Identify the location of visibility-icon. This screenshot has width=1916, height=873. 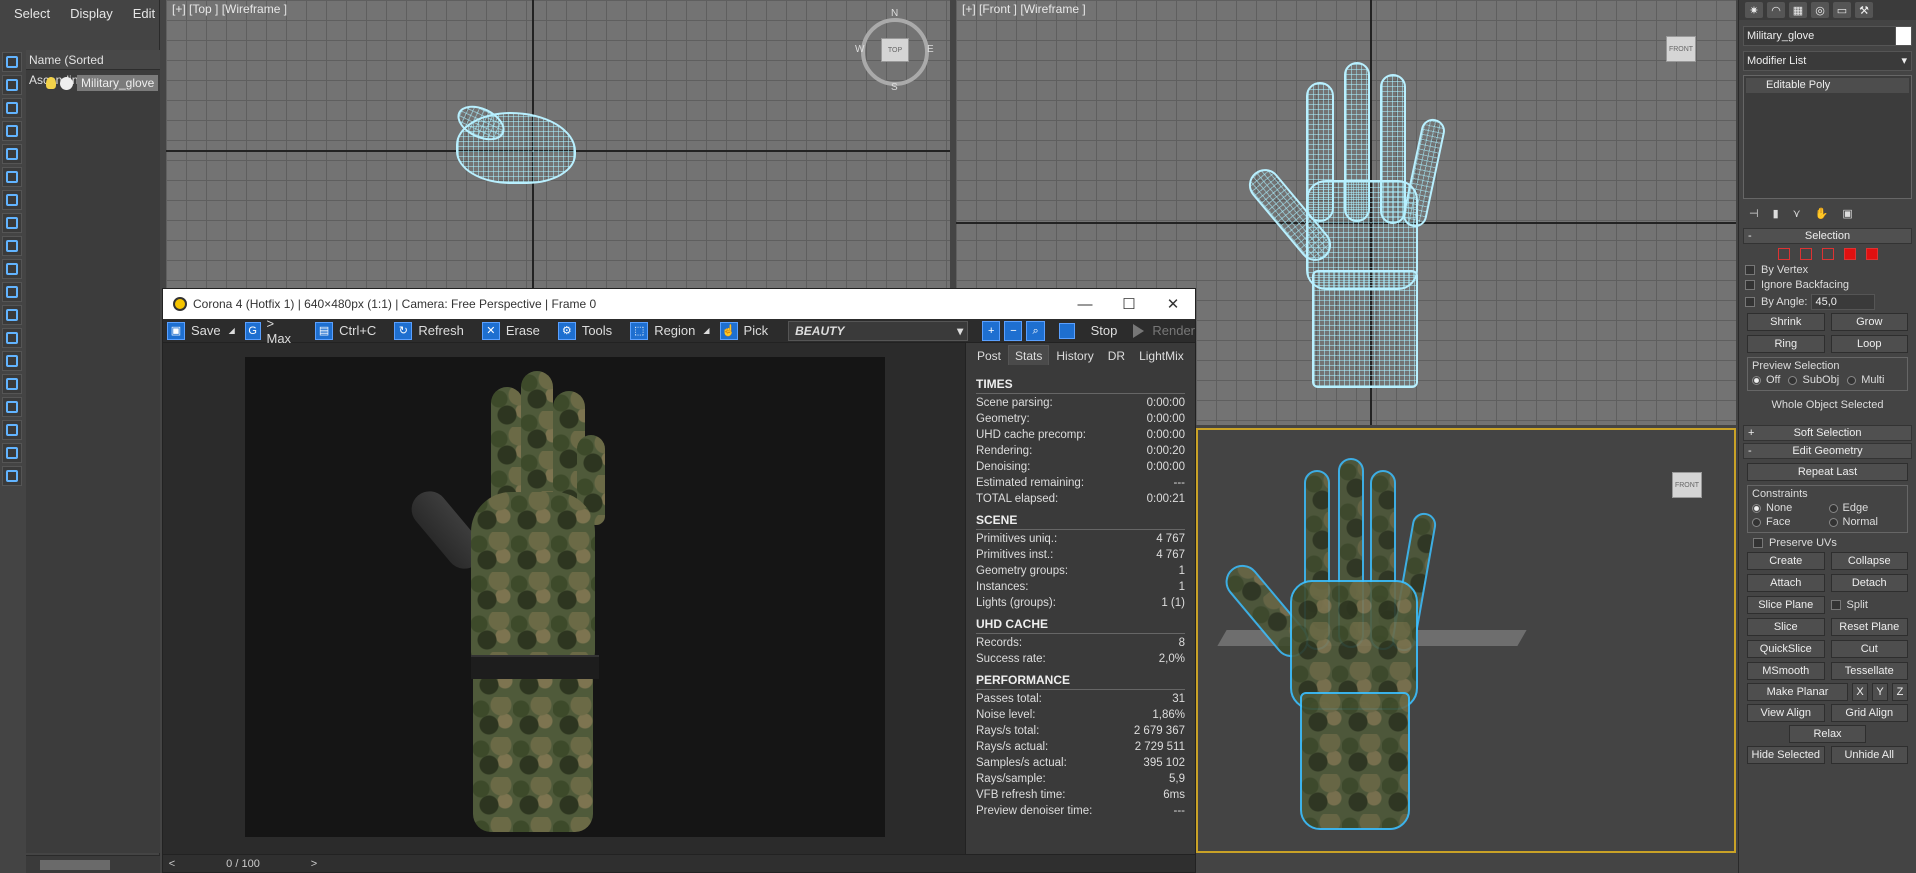
(66, 83).